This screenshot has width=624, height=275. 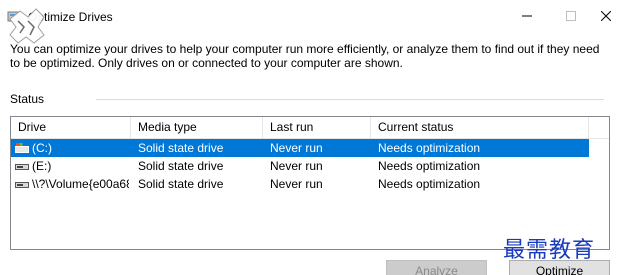 I want to click on minimize-icon, so click(x=527, y=16).